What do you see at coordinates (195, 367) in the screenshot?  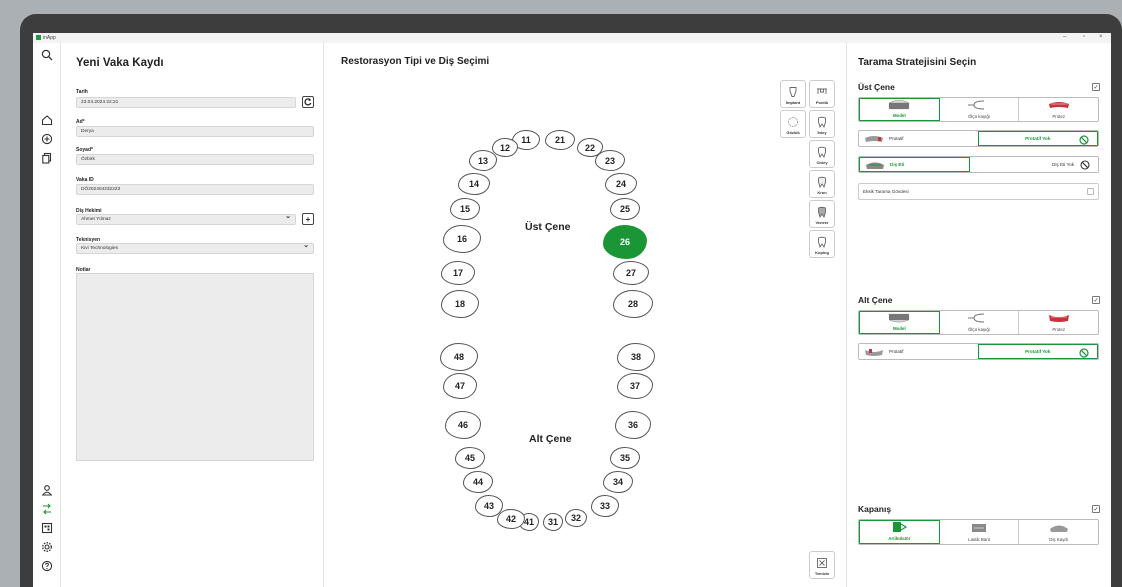 I see `notes-textarea` at bounding box center [195, 367].